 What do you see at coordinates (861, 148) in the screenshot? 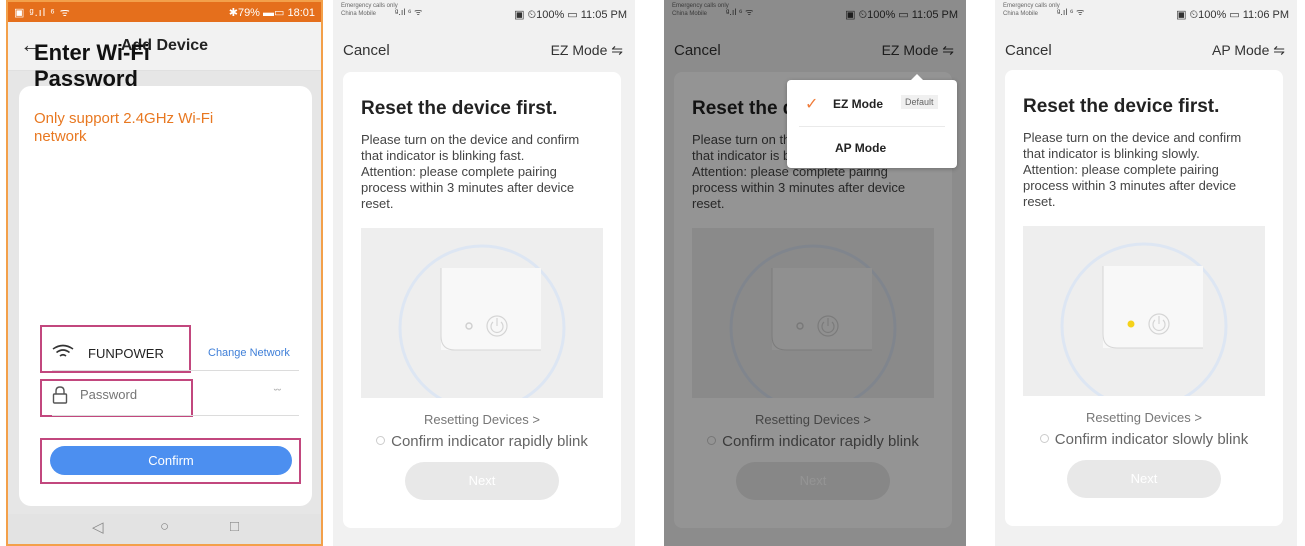
I see `ap-mode-label: AP Mode` at bounding box center [861, 148].